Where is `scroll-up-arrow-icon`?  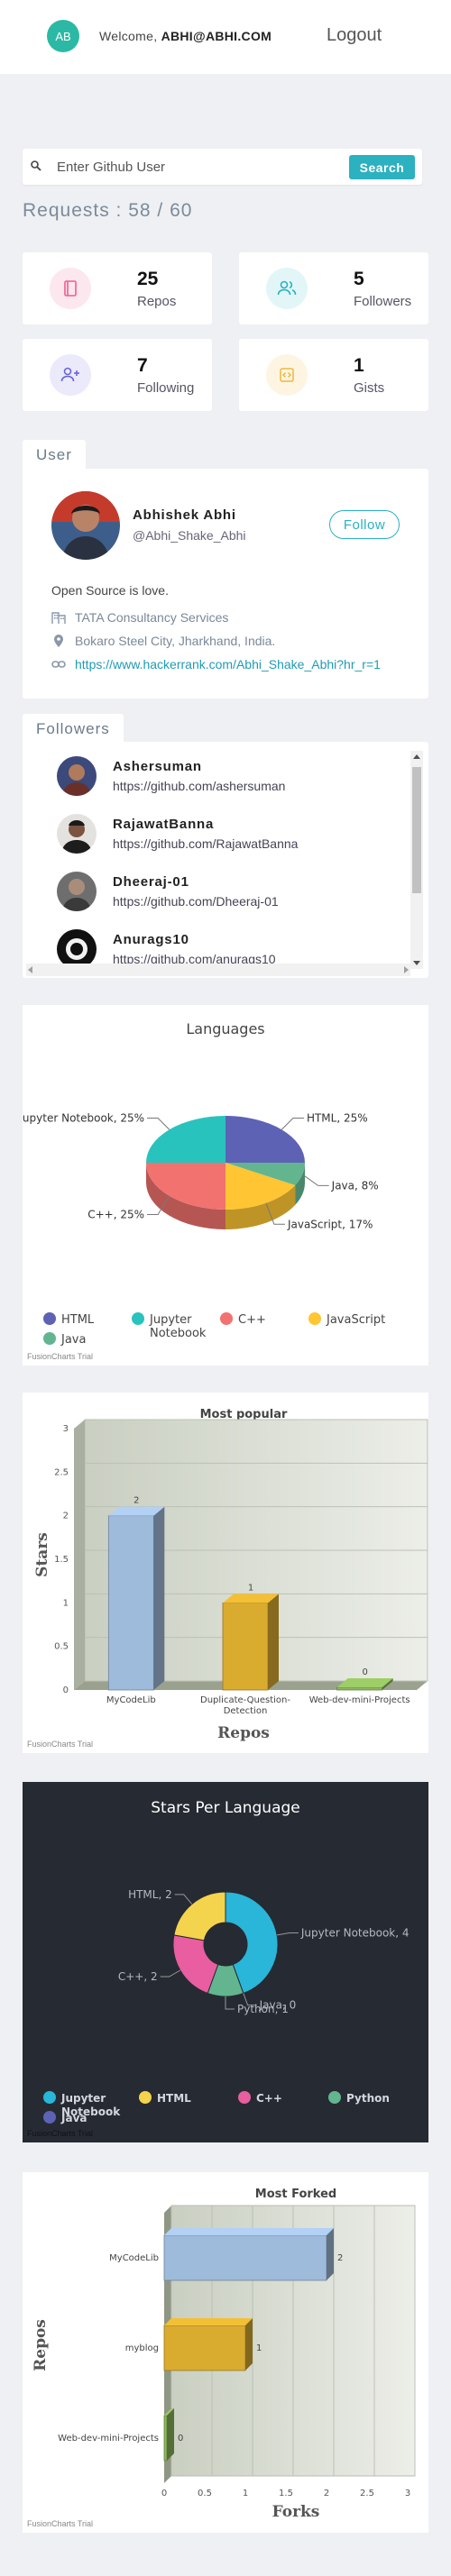 scroll-up-arrow-icon is located at coordinates (416, 756).